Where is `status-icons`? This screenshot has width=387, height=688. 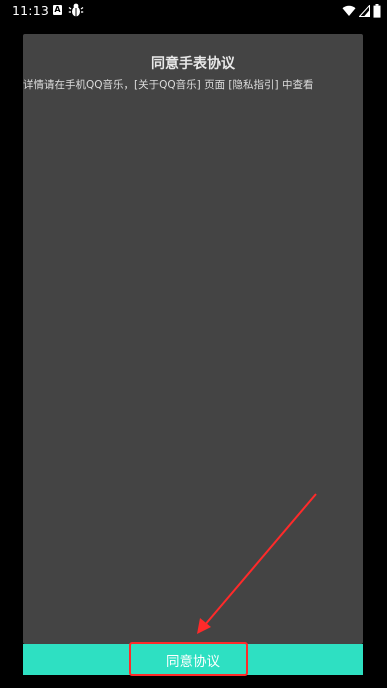
status-icons is located at coordinates (361, 11).